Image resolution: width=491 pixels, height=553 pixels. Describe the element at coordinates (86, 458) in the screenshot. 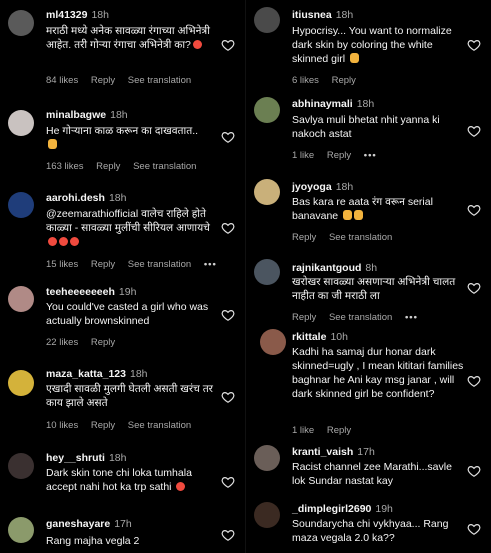

I see `comment-username: hey__shruti 18h` at that location.